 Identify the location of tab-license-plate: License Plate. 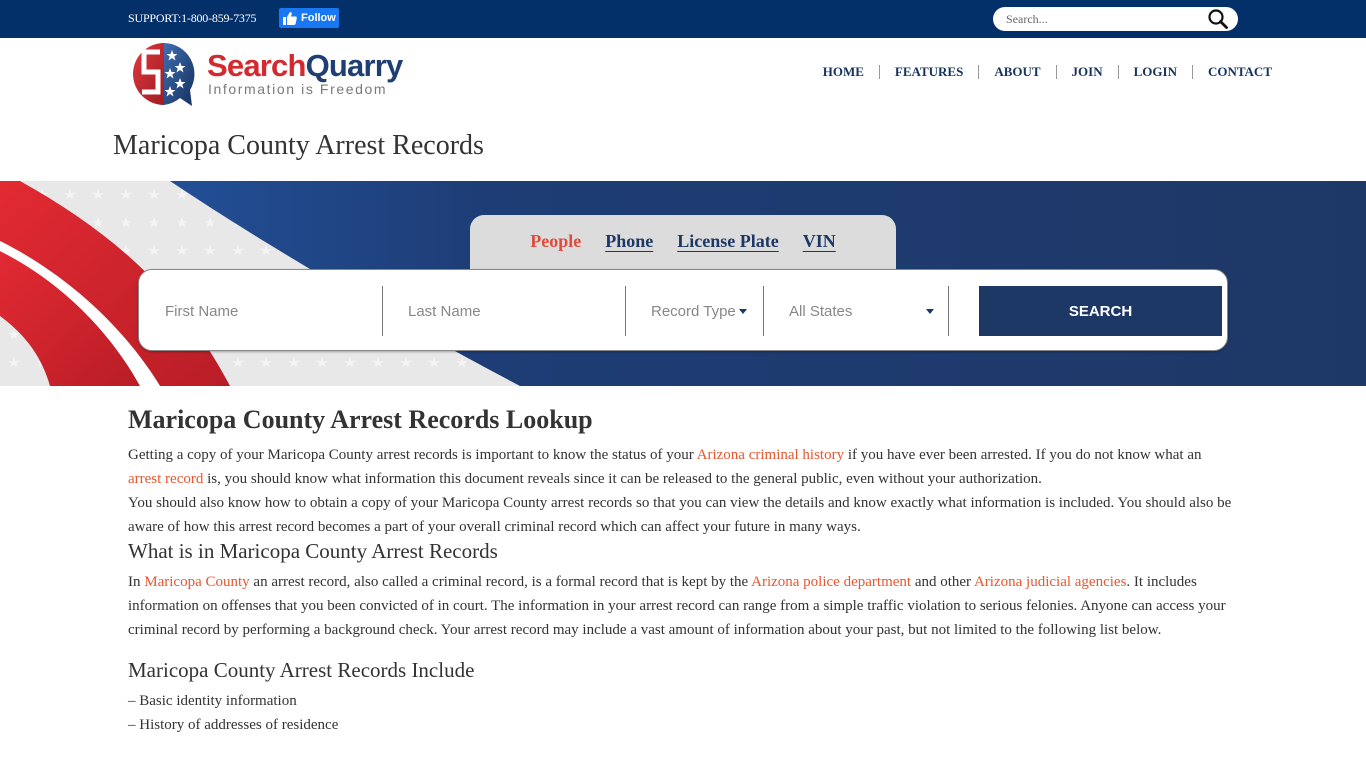
(727, 242).